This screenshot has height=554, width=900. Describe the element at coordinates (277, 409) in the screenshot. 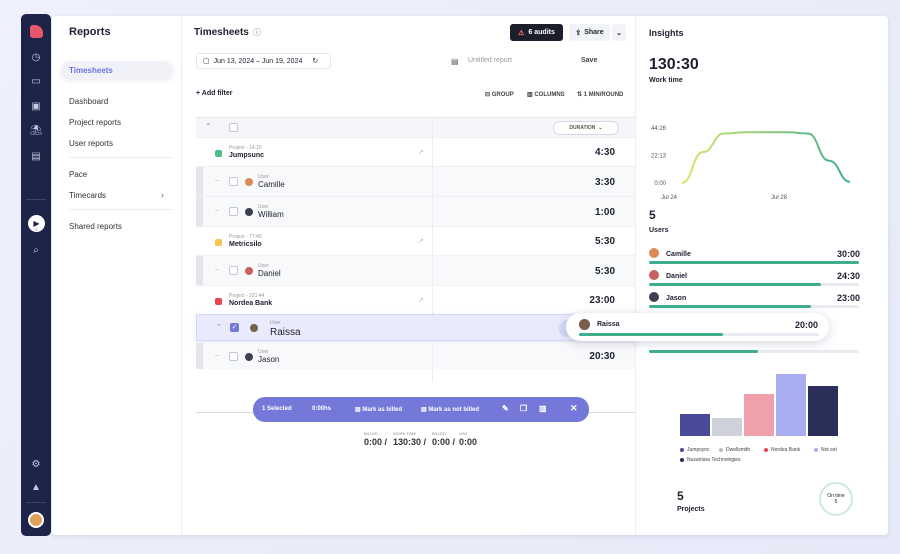

I see `selected-count: 1 Selected` at that location.